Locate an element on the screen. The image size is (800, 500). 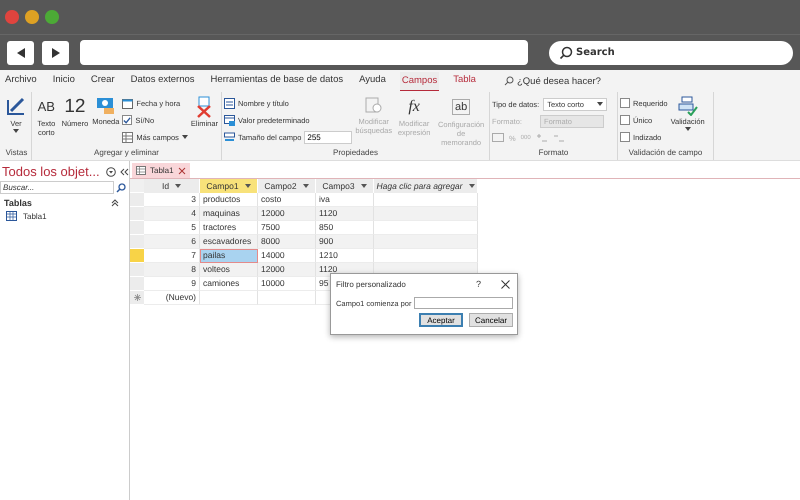
table-cell: 9 is located at coordinates (172, 284).